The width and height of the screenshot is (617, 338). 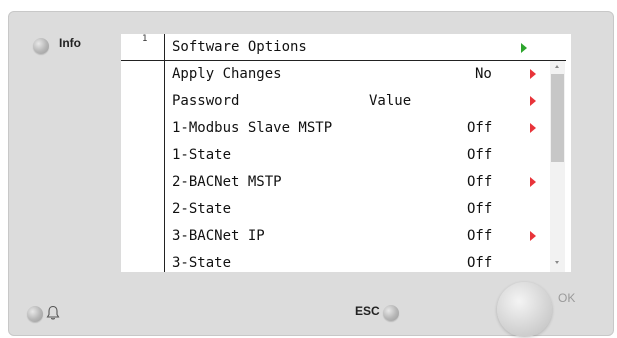 What do you see at coordinates (557, 118) in the screenshot?
I see `scrollbar-thumb` at bounding box center [557, 118].